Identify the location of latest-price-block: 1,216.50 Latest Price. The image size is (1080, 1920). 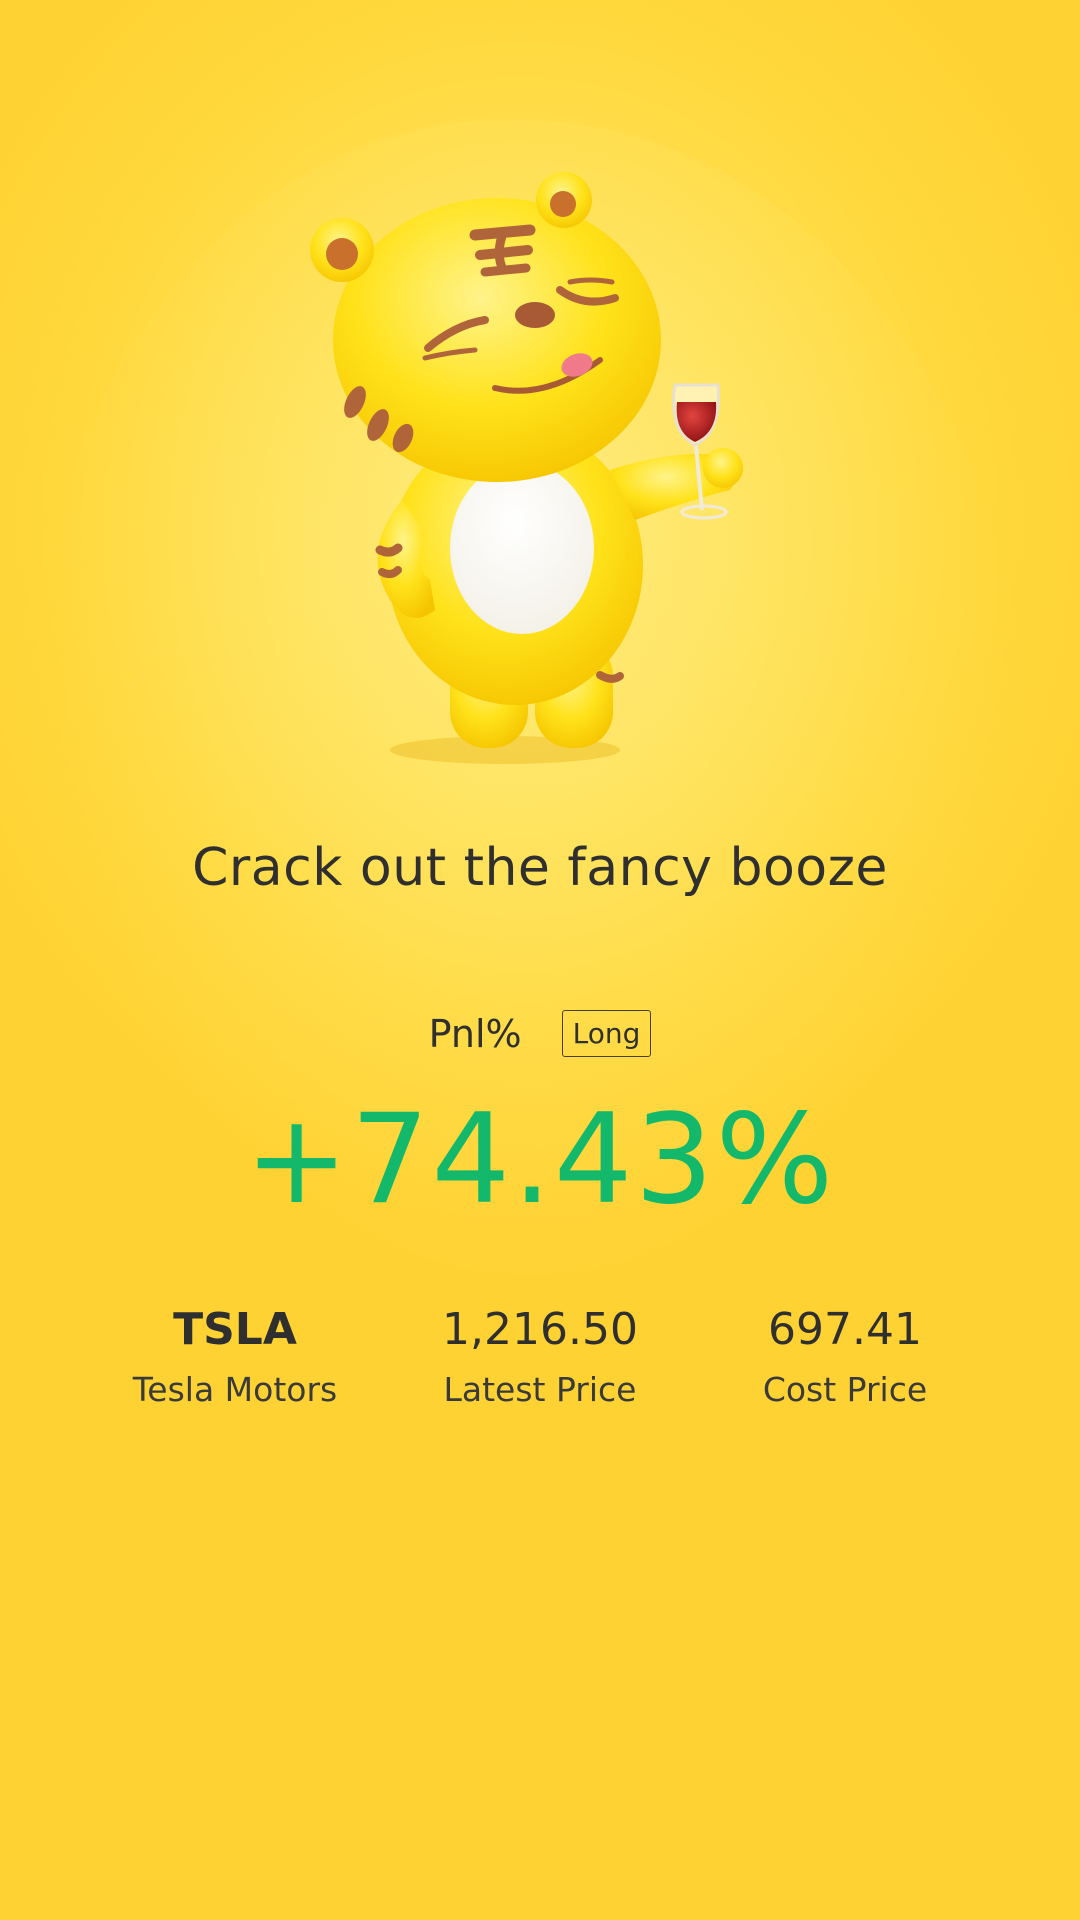
(540, 1354).